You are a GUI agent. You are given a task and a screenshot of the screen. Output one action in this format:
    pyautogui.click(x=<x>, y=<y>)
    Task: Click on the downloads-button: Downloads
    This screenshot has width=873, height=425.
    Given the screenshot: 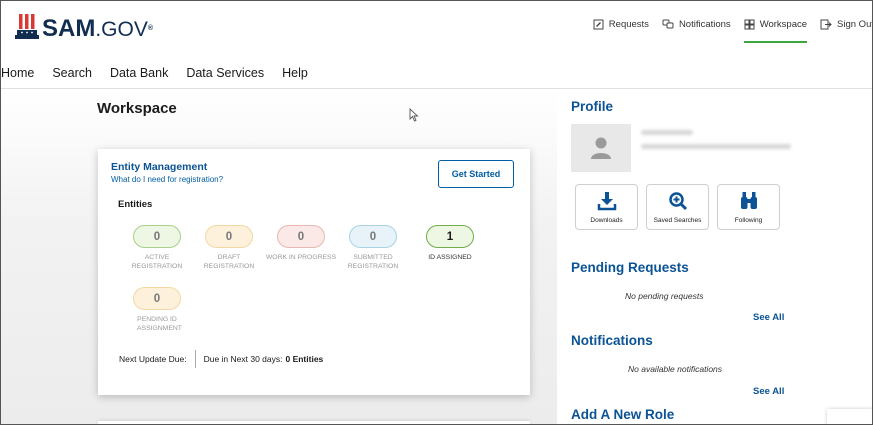 What is the action you would take?
    pyautogui.click(x=606, y=207)
    